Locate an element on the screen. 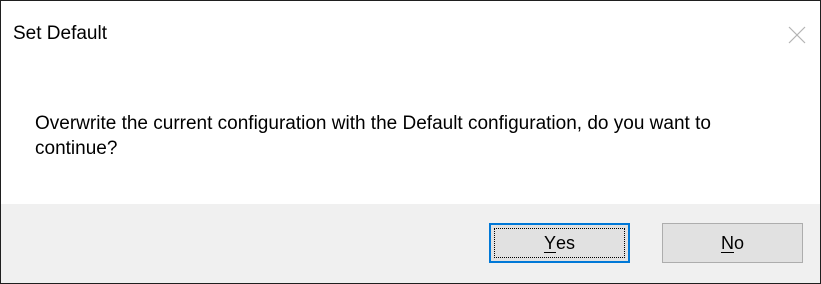 This screenshot has width=821, height=284. yes-label-rest: es is located at coordinates (566, 242).